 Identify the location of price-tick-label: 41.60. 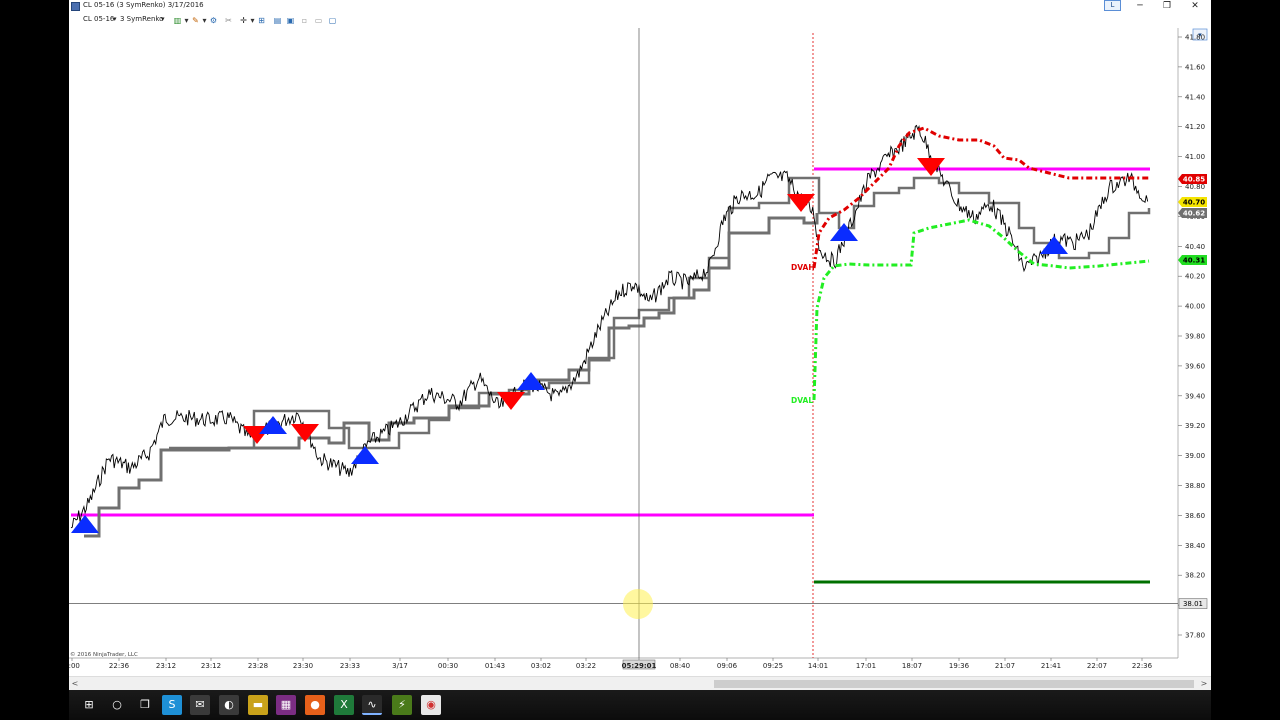
(1195, 67).